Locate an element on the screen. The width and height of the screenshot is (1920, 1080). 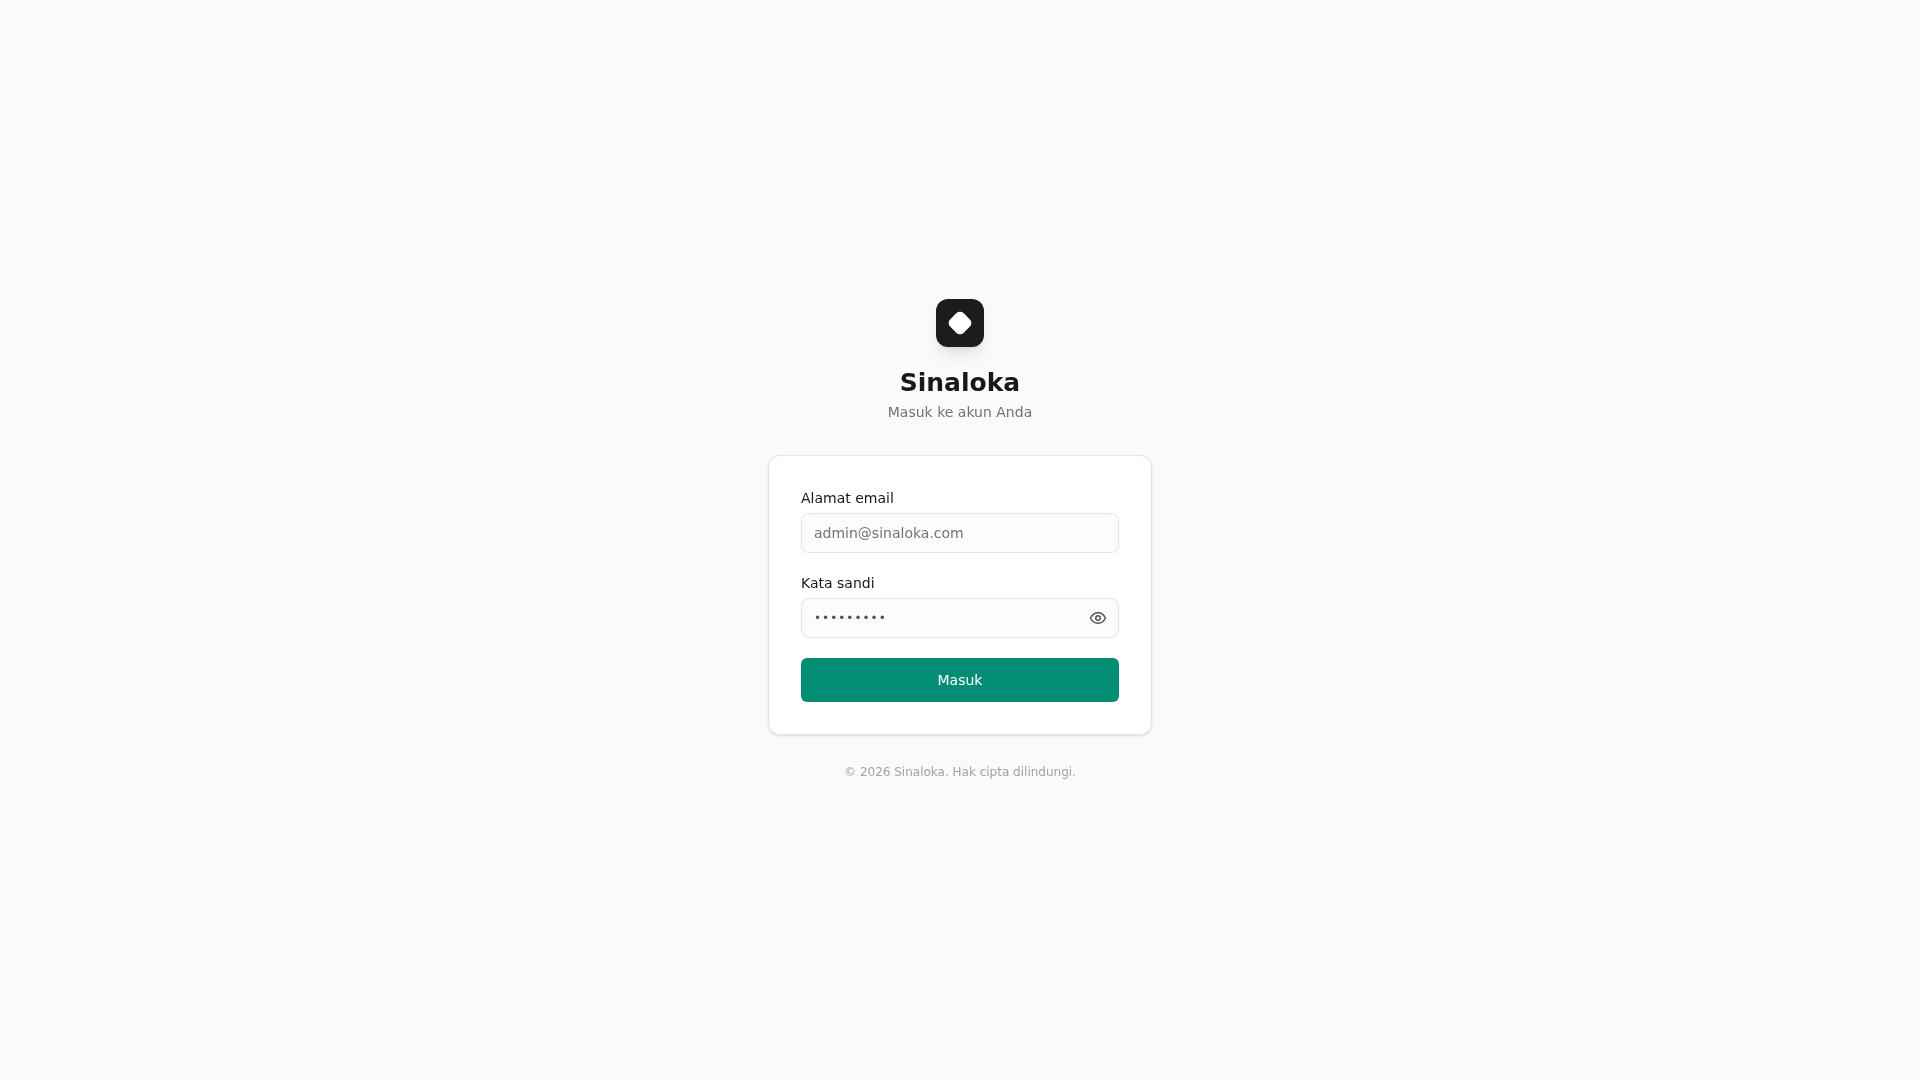
copyright-text: © 2026 Sinaloka. Hak cipta dilindungi. is located at coordinates (960, 773).